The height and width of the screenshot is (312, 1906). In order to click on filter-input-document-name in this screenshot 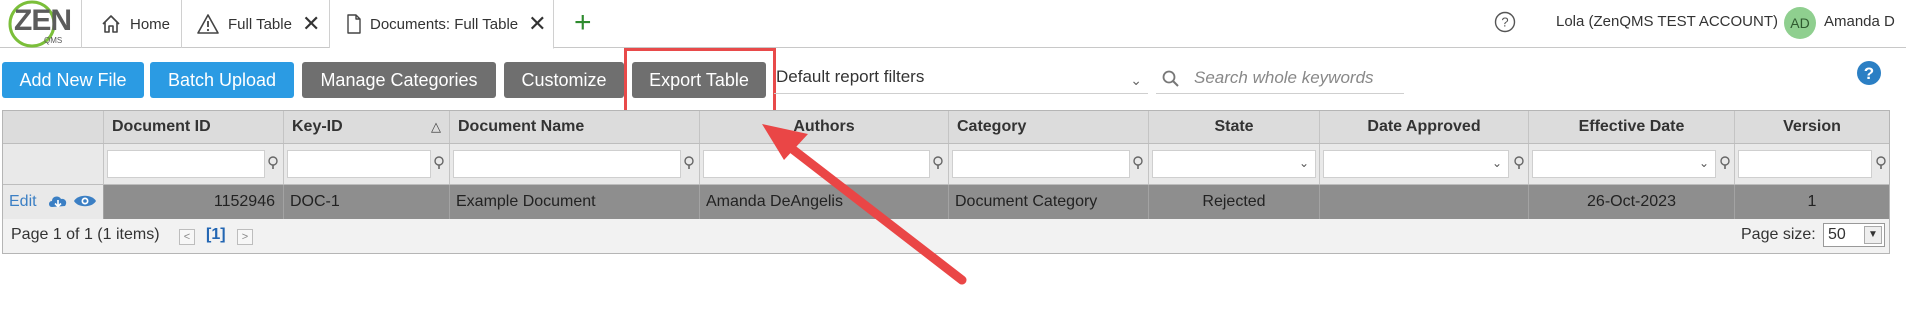, I will do `click(567, 164)`.